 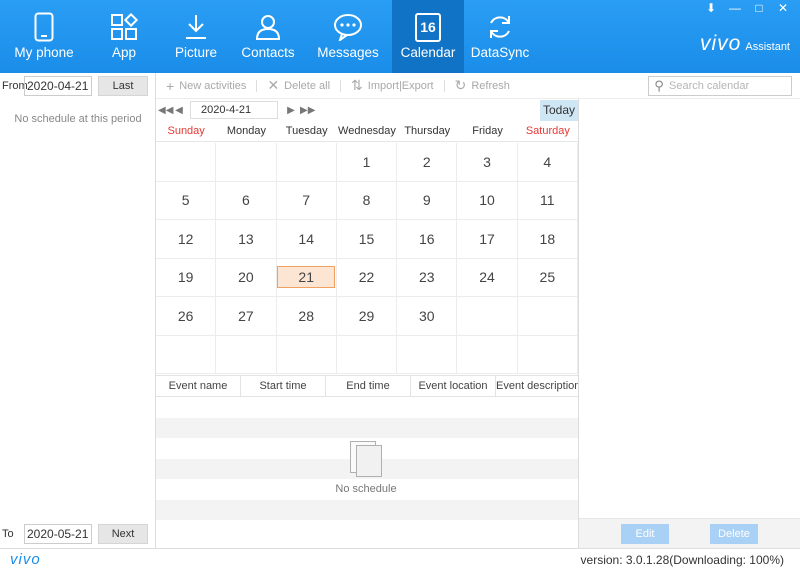 What do you see at coordinates (348, 52) in the screenshot?
I see `nav-label: Messages` at bounding box center [348, 52].